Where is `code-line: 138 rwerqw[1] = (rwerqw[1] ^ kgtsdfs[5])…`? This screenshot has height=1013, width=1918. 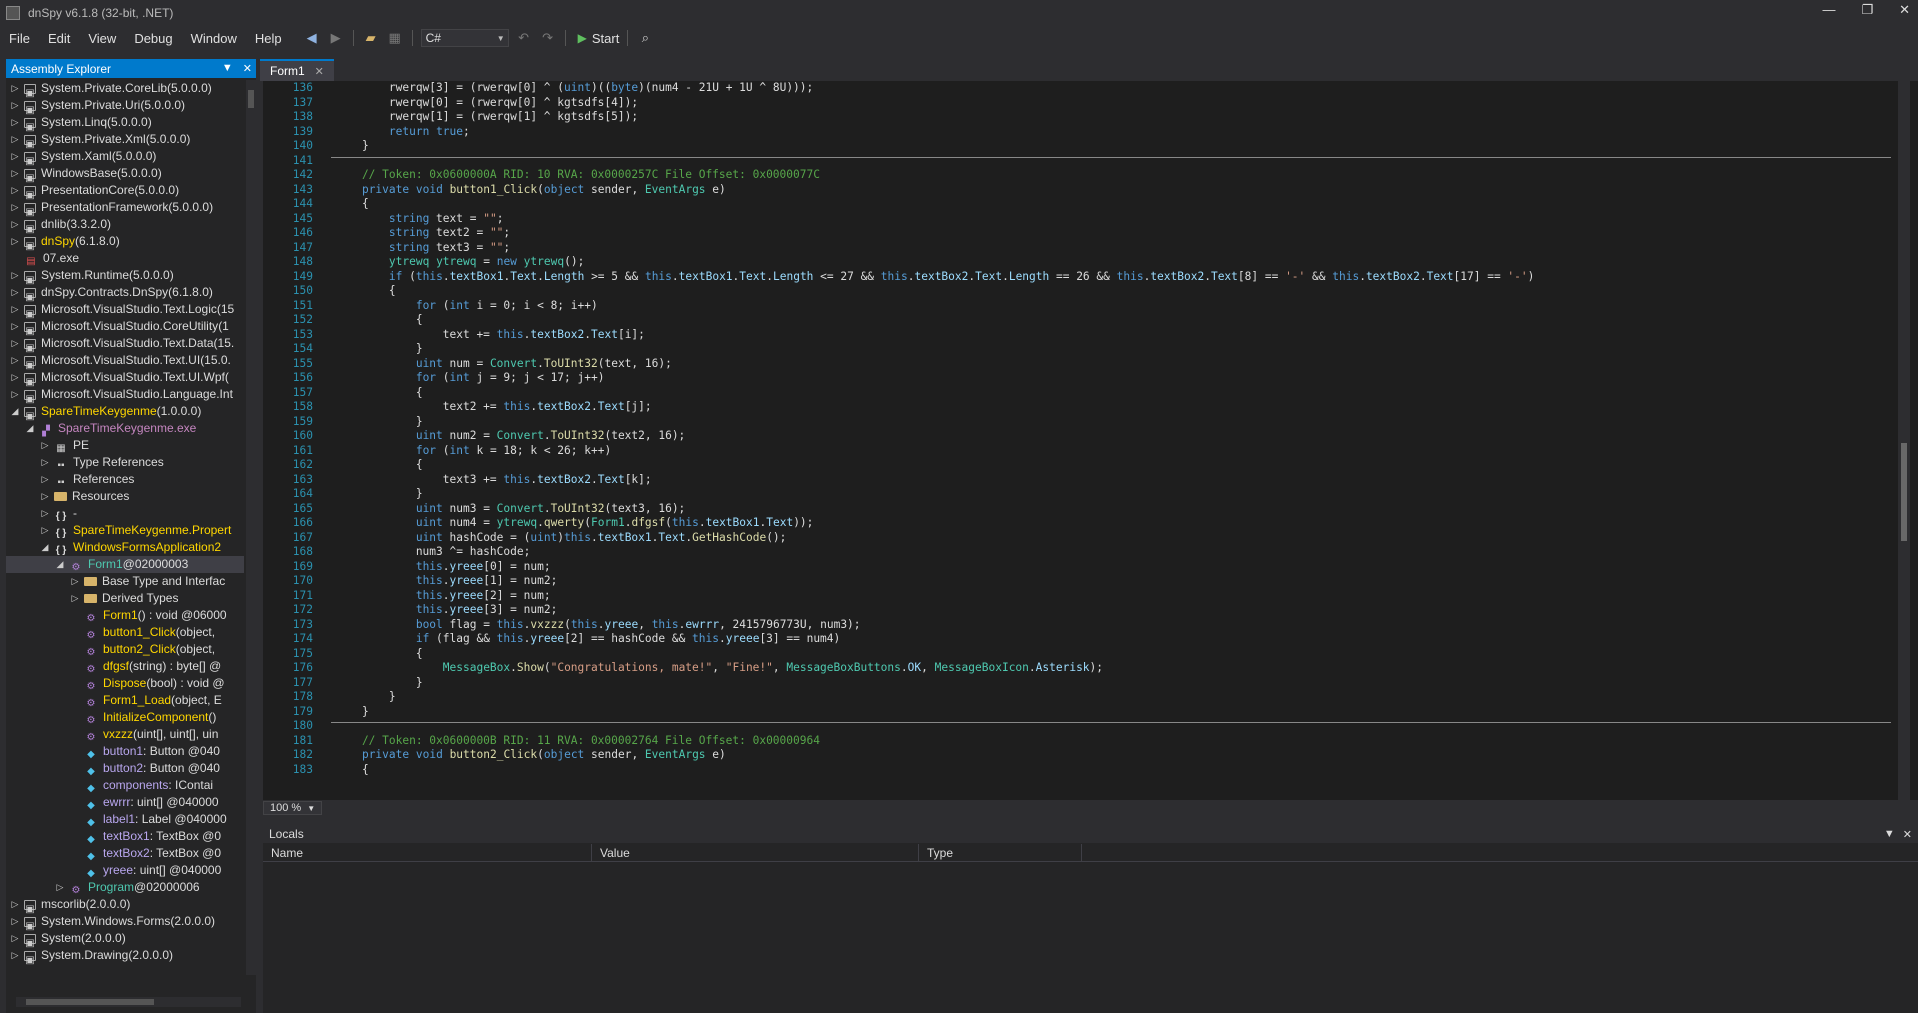 code-line: 138 rwerqw[1] = (rwerqw[1] ^ kgtsdfs[5])… is located at coordinates (1078, 117).